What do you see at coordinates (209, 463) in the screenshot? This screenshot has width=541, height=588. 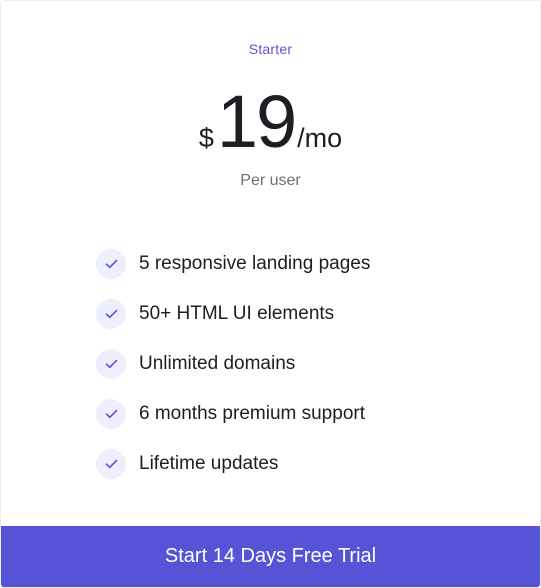 I see `feature-label: Lifetime updates` at bounding box center [209, 463].